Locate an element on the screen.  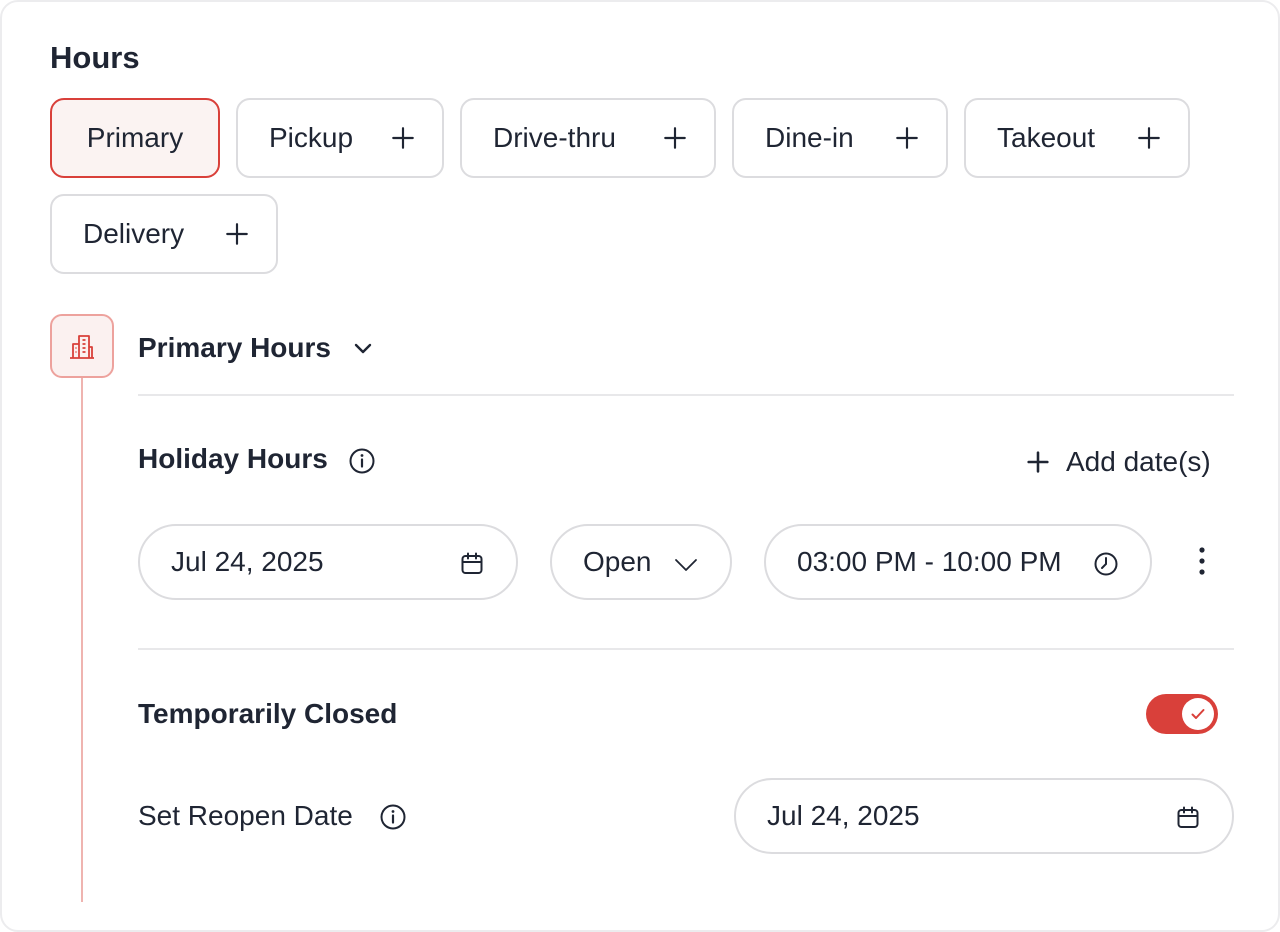
tab-dine-in-label: Dine-in is located at coordinates (809, 137).